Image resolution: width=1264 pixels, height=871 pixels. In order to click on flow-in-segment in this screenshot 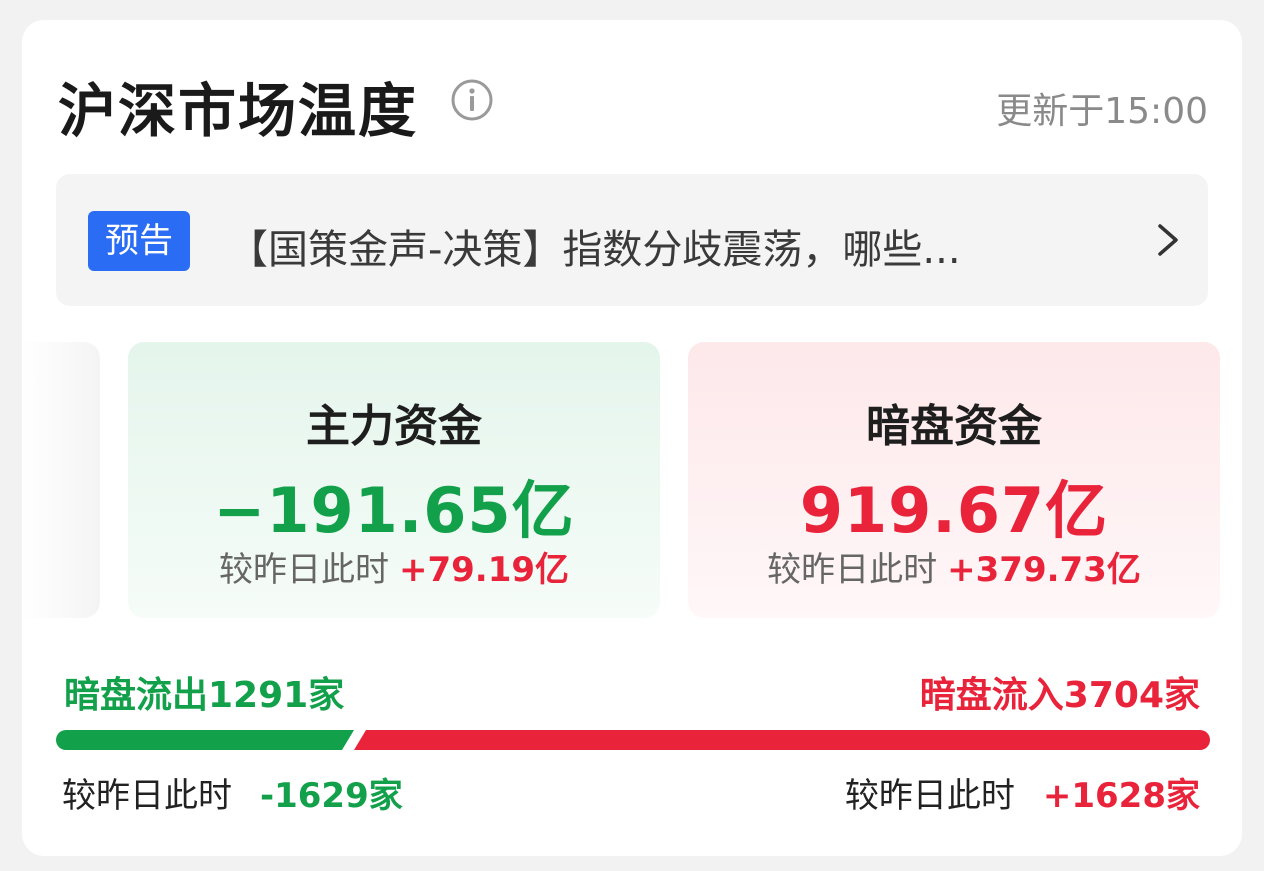, I will do `click(782, 740)`.